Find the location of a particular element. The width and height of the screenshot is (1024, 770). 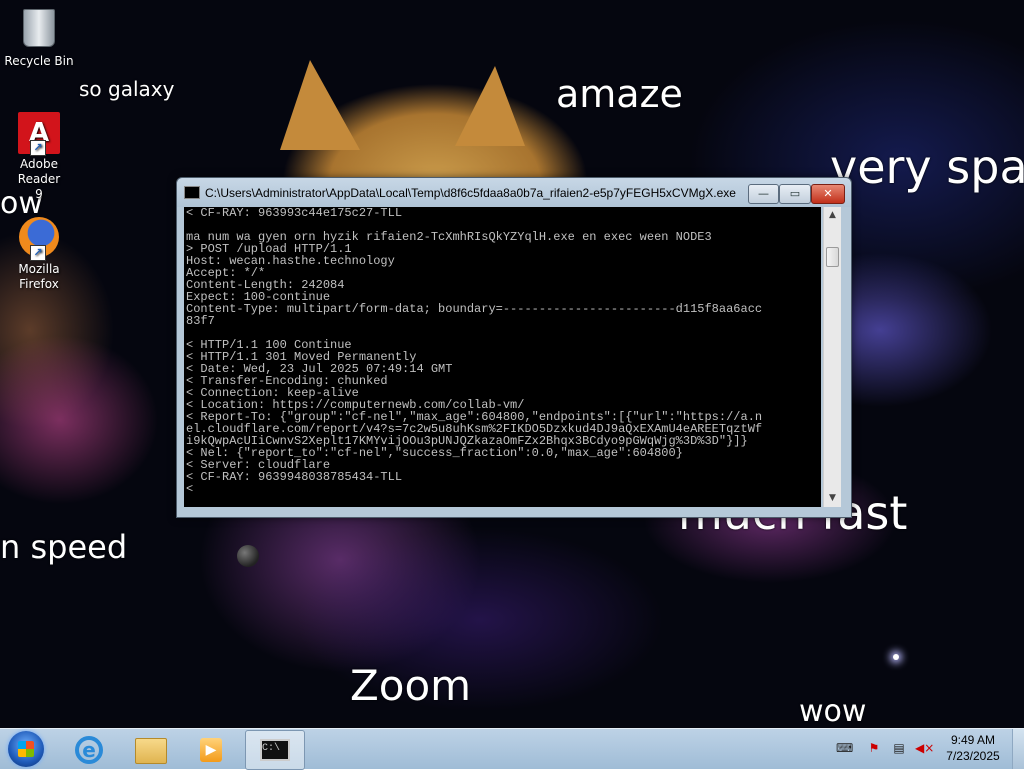

firefox-icon: ↗ is located at coordinates (39, 239).